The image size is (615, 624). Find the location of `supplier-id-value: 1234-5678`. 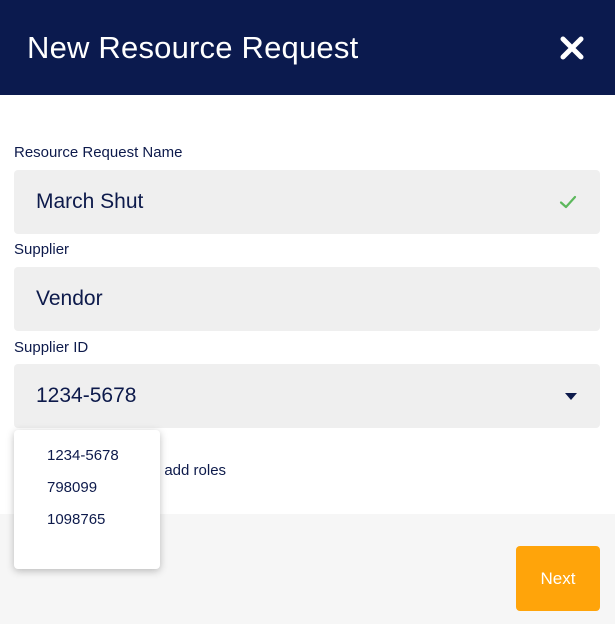

supplier-id-value: 1234-5678 is located at coordinates (86, 395).